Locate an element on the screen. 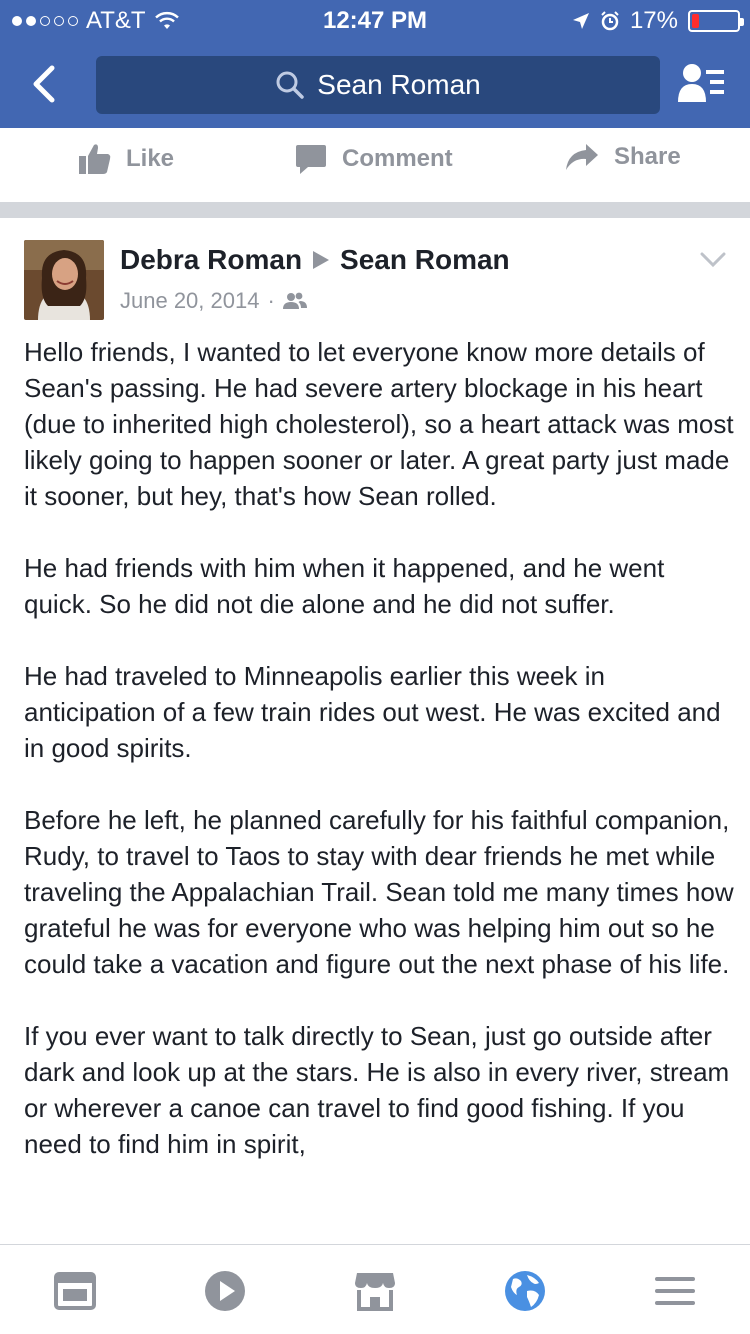  comment-button: Comment is located at coordinates (373, 159).